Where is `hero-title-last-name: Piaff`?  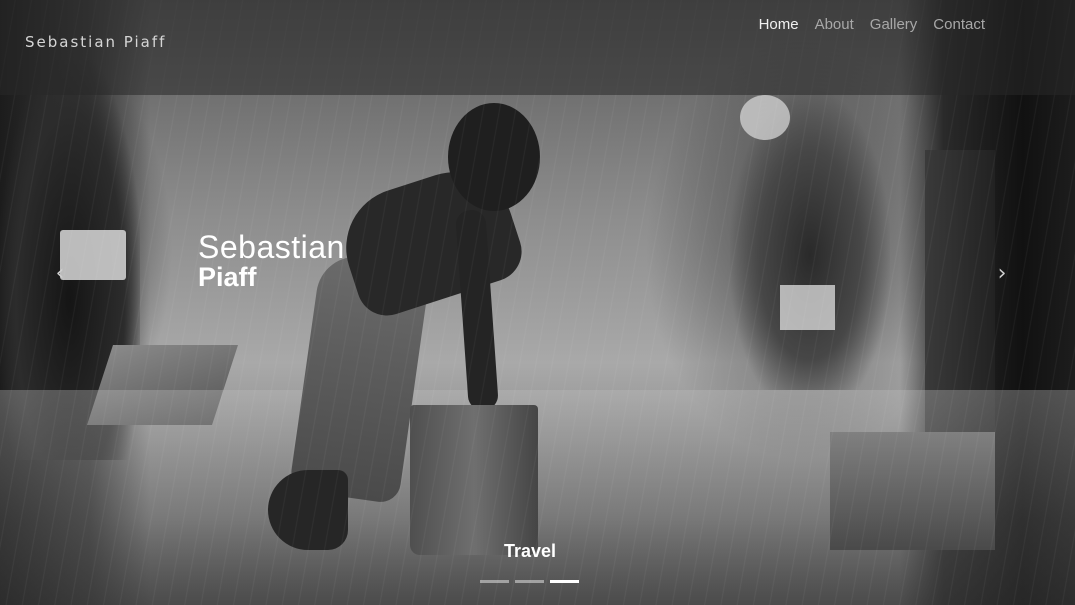 hero-title-last-name: Piaff is located at coordinates (227, 277).